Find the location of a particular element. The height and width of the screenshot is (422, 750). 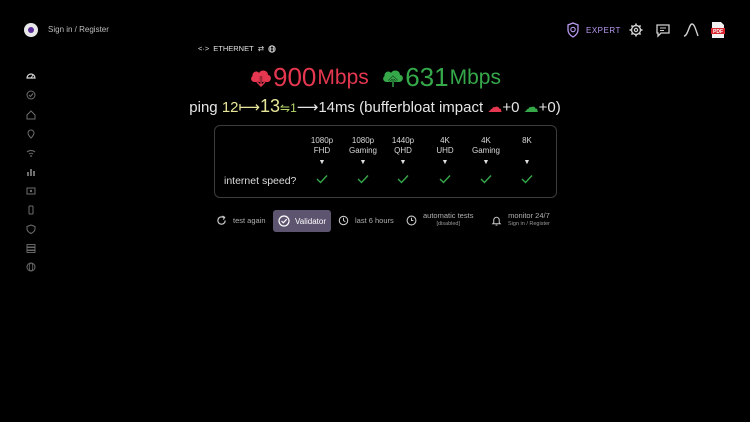

swap-icon: ⇄ is located at coordinates (260, 48).